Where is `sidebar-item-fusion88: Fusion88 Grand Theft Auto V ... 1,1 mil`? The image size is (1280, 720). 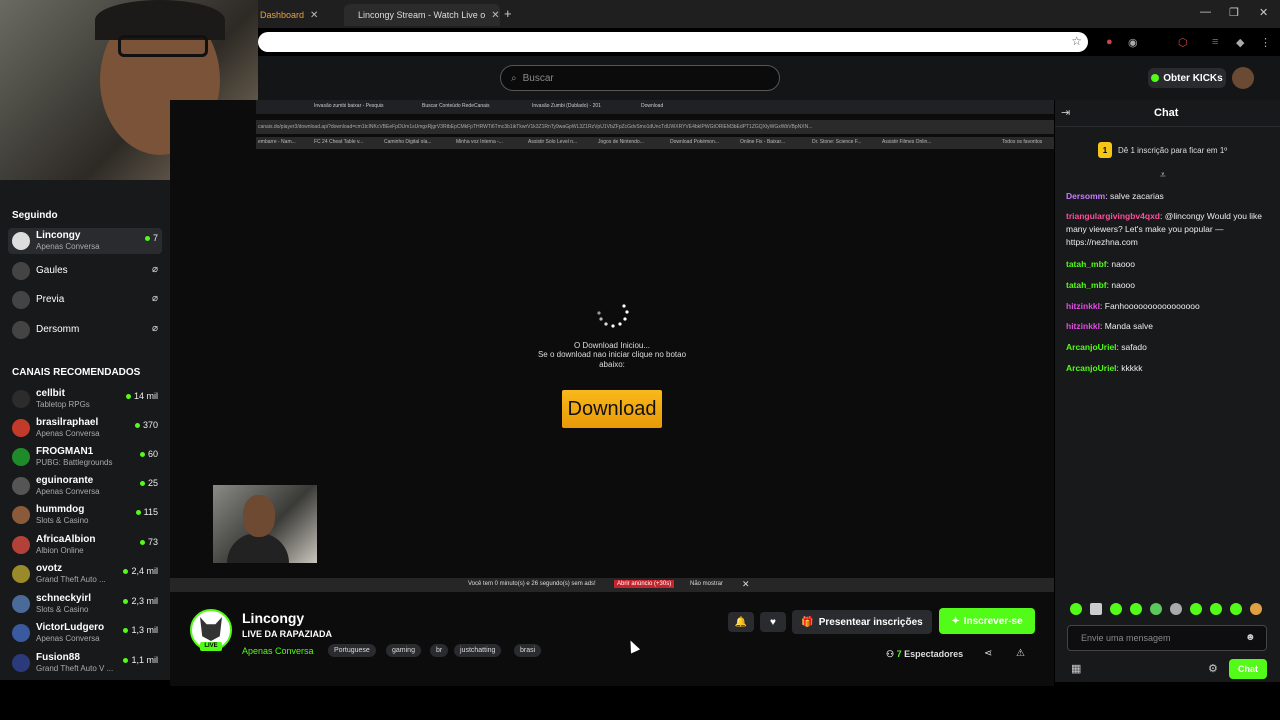
sidebar-item-fusion88: Fusion88 Grand Theft Auto V ... 1,1 mil is located at coordinates (85, 663).